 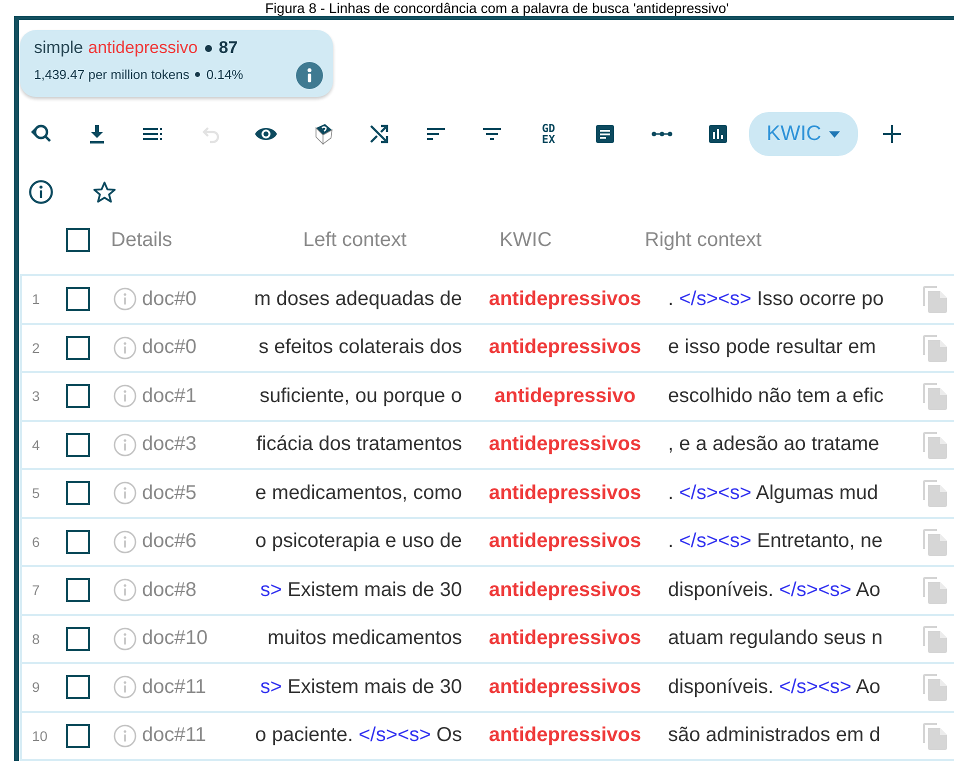 What do you see at coordinates (104, 192) in the screenshot?
I see `star-icon` at bounding box center [104, 192].